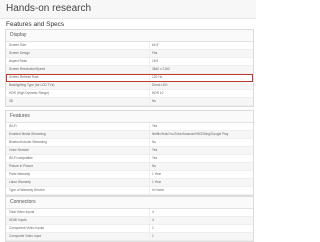 The height and width of the screenshot is (242, 320). Describe the element at coordinates (129, 167) in the screenshot. I see `spec-row: Picture in Picture No` at that location.